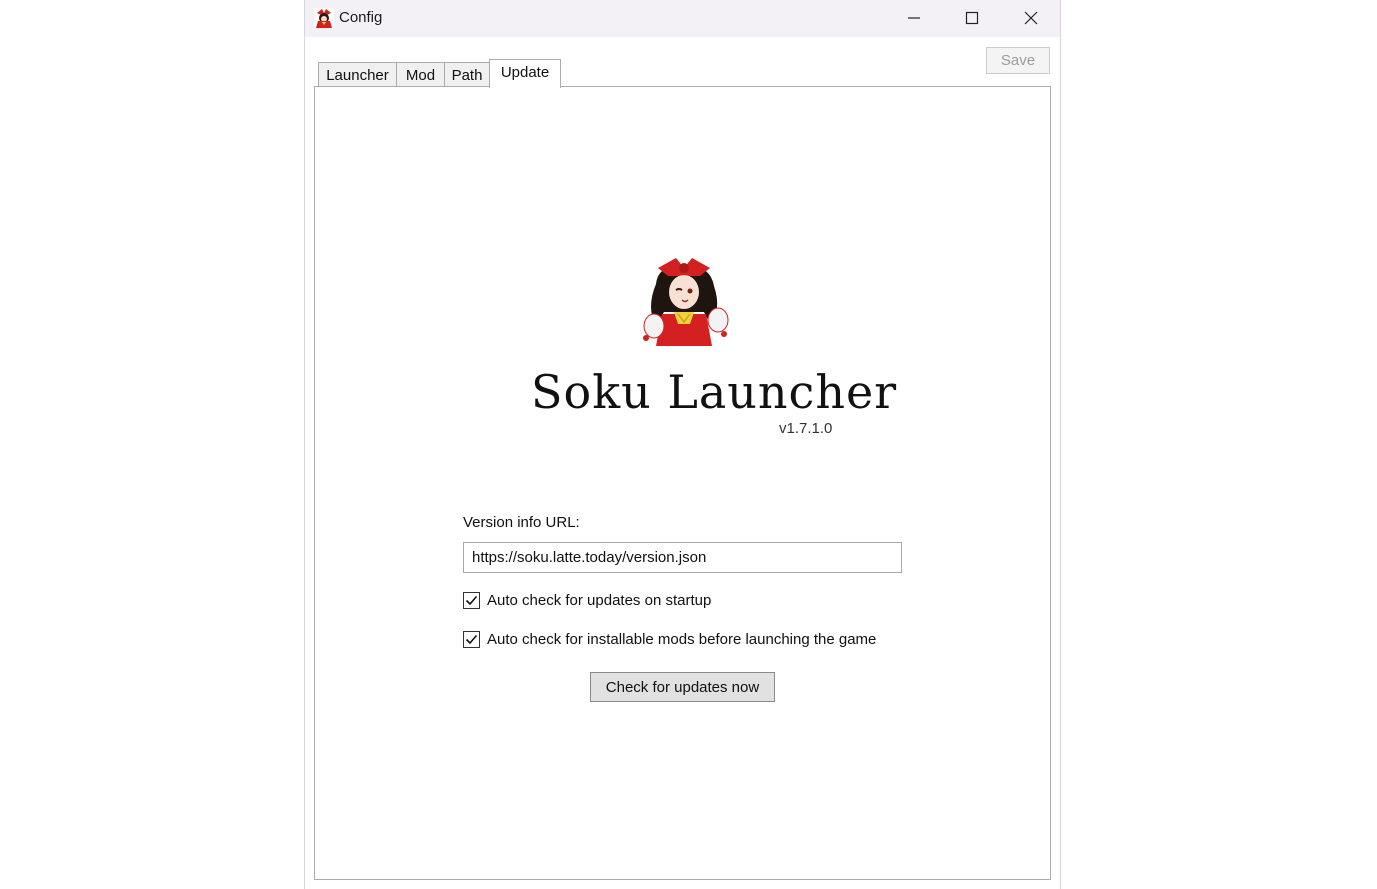  I want to click on auto-check-updates-checkbox, so click(471, 600).